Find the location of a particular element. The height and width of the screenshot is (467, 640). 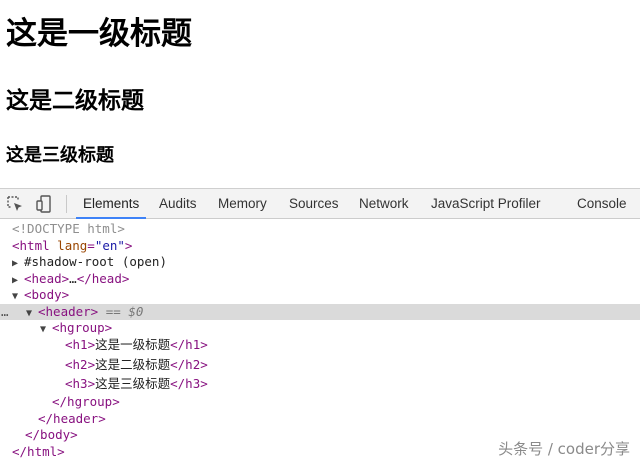

tab-audits: Audits is located at coordinates (178, 204).